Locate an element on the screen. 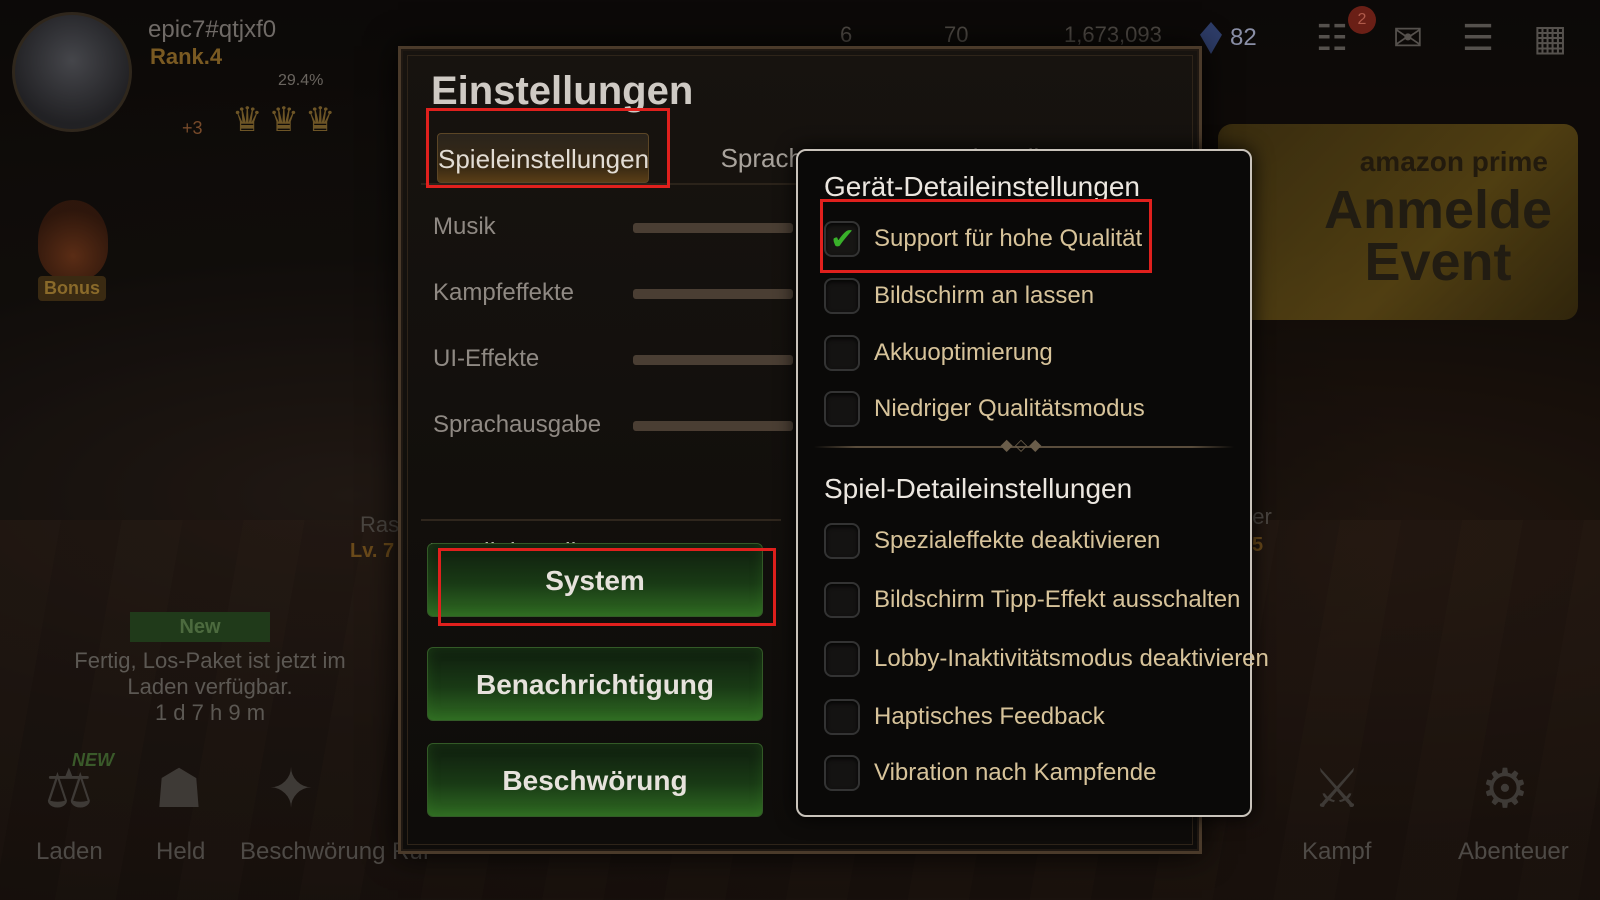  battle-effects-slider is located at coordinates (713, 294).